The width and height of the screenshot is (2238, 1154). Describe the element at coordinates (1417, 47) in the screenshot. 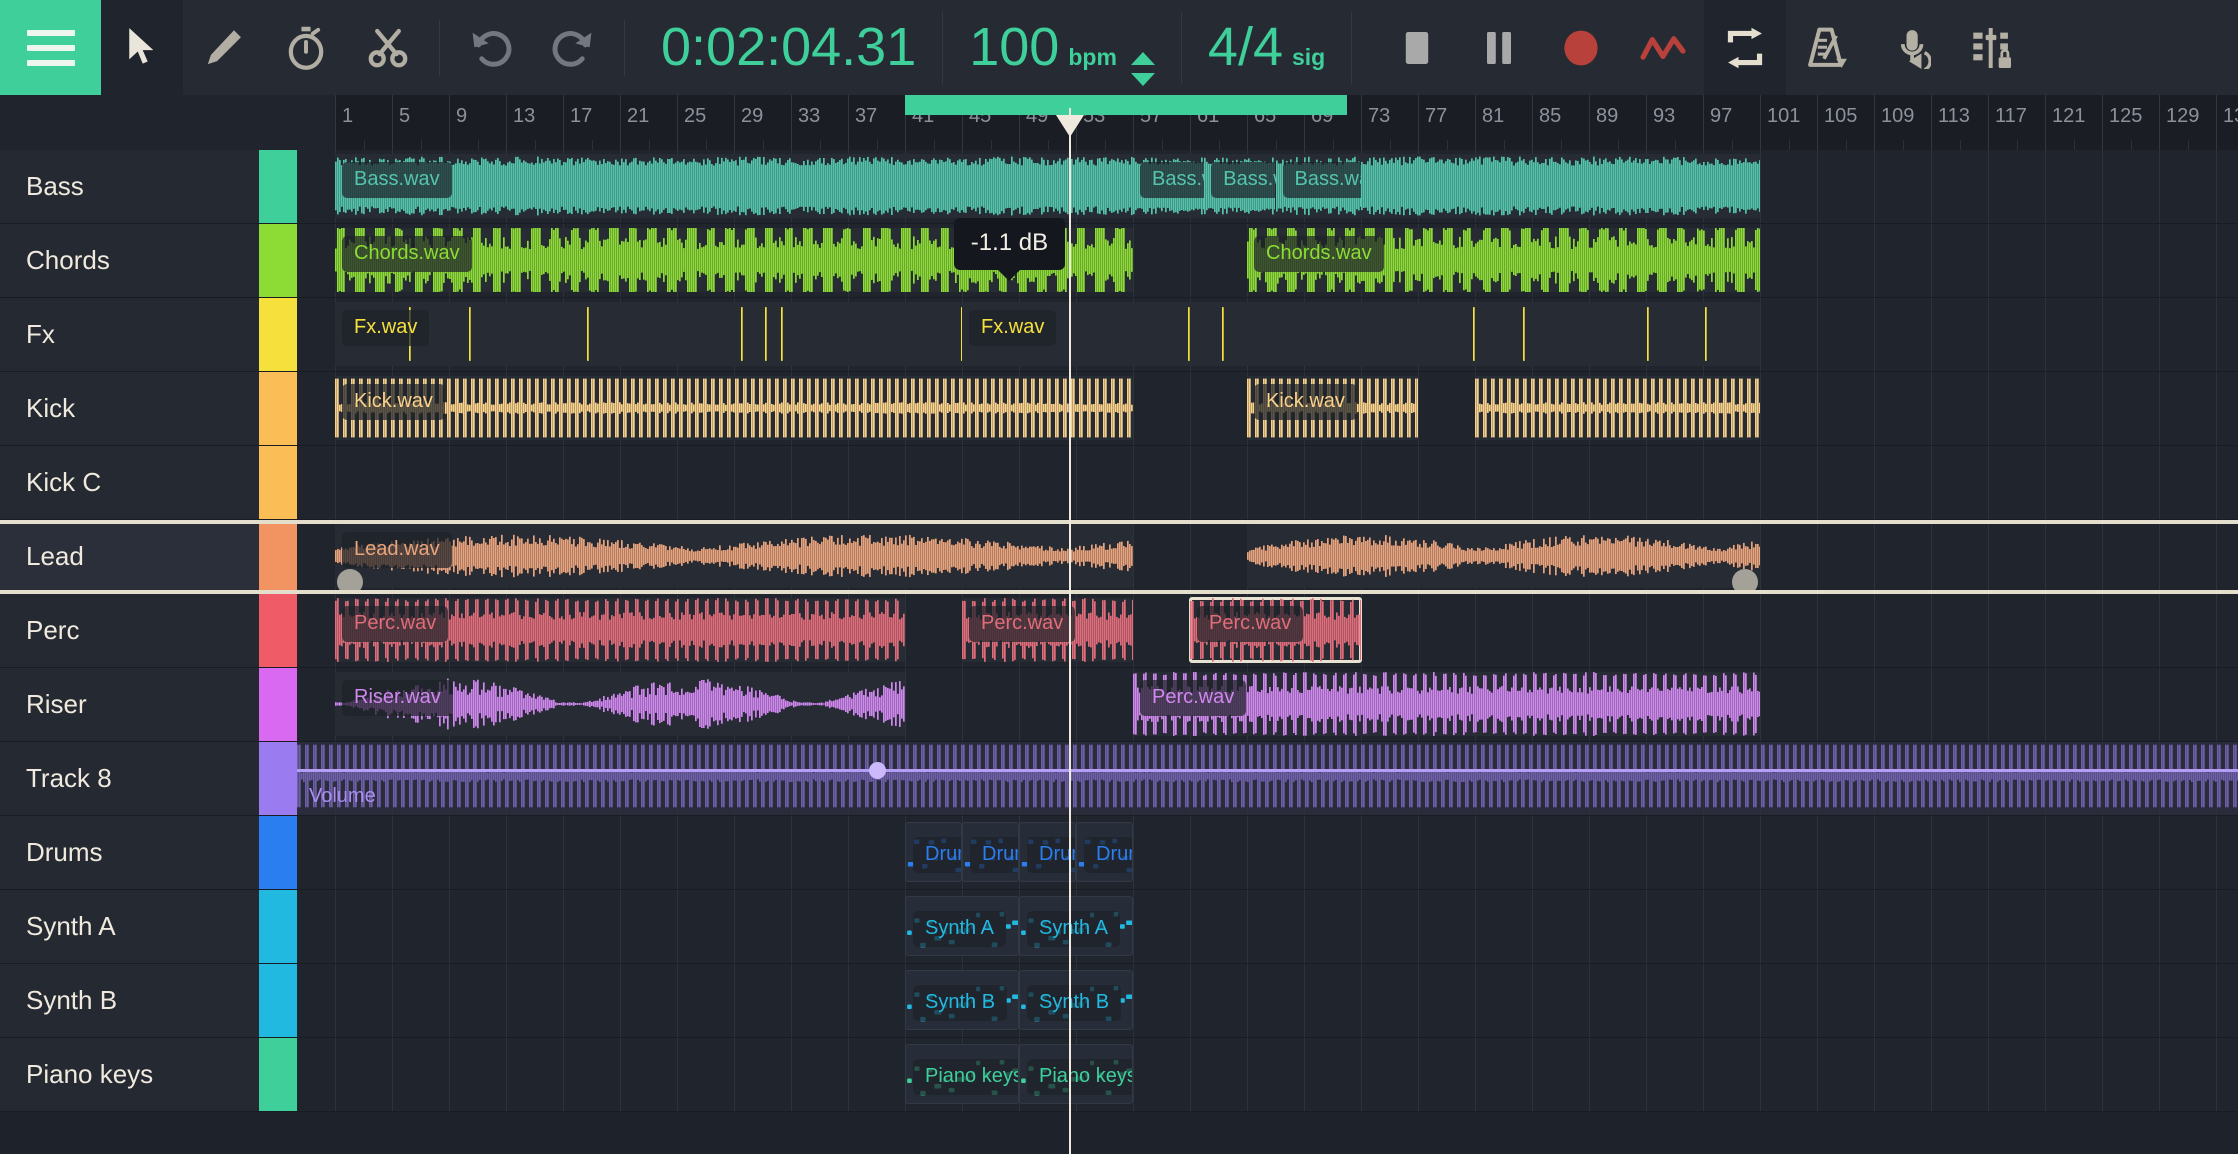

I see `stop-button` at that location.